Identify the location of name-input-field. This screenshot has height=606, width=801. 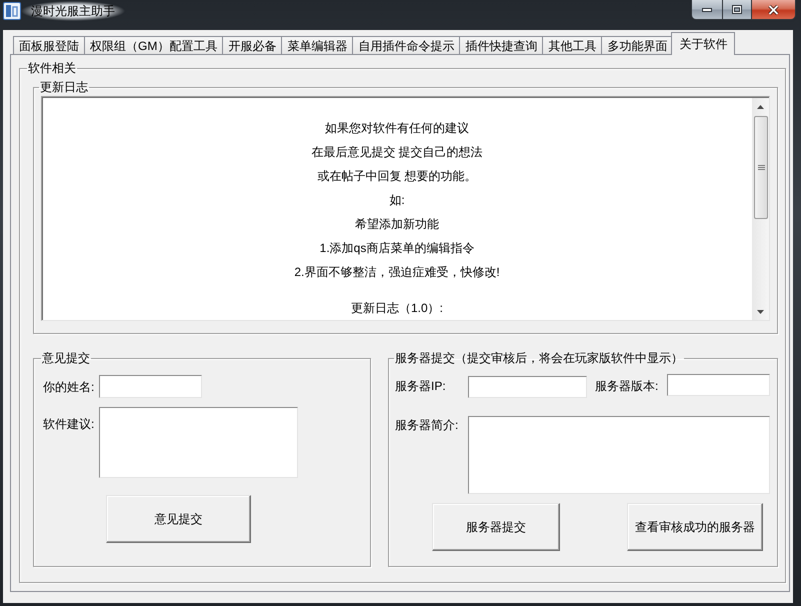
(150, 386).